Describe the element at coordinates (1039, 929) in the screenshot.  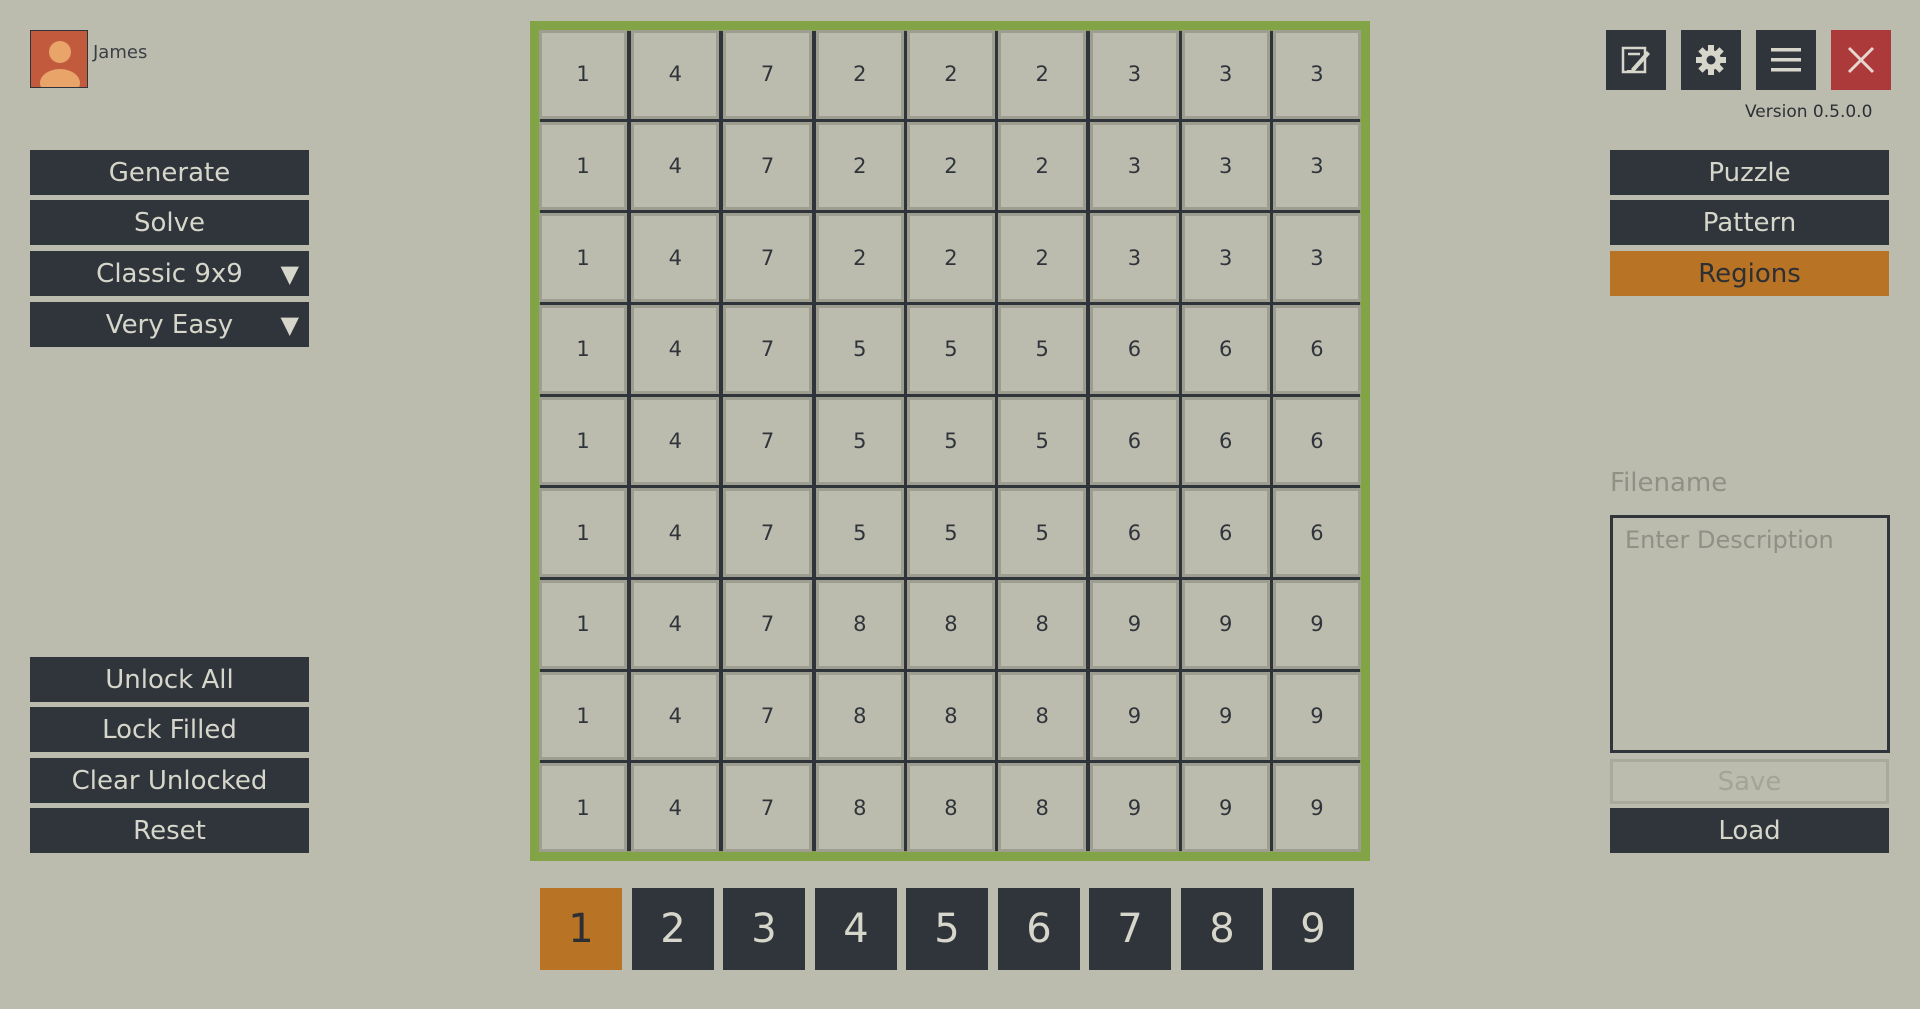
I see `number-button-6: 6` at that location.